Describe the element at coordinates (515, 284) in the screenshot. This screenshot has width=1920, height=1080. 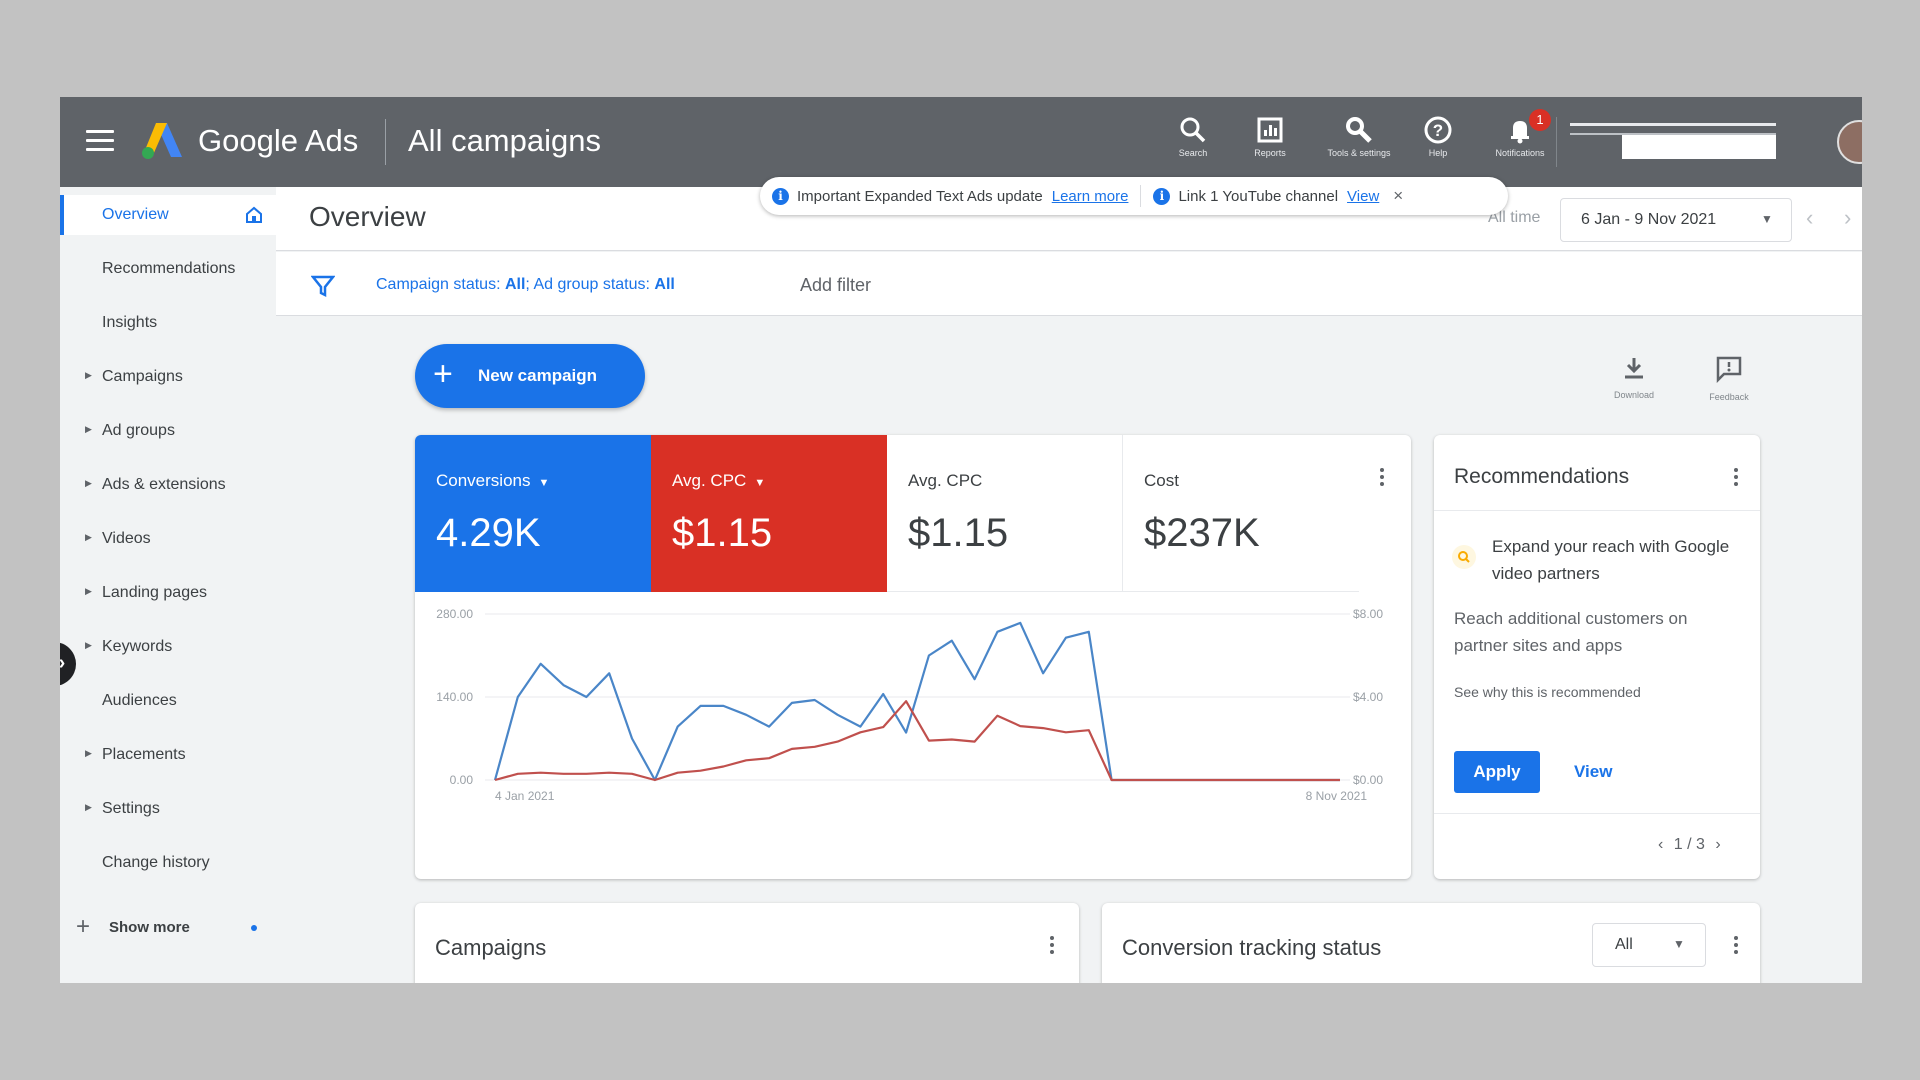
I see `campaign-status-value: All` at that location.